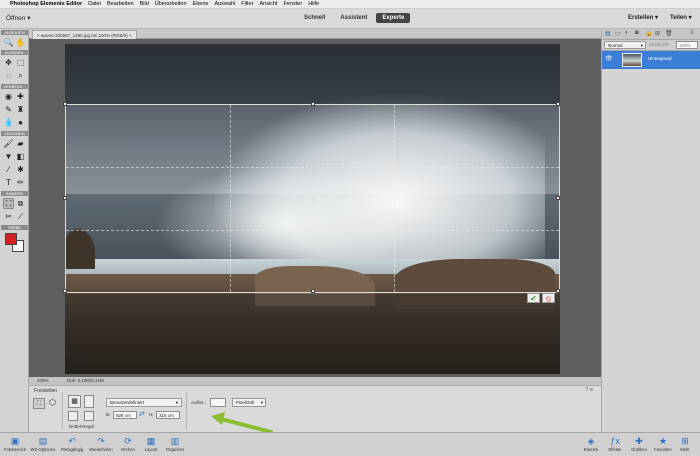 This screenshot has height=456, width=700. I want to click on pencil-icon: ✏, so click(20, 182).